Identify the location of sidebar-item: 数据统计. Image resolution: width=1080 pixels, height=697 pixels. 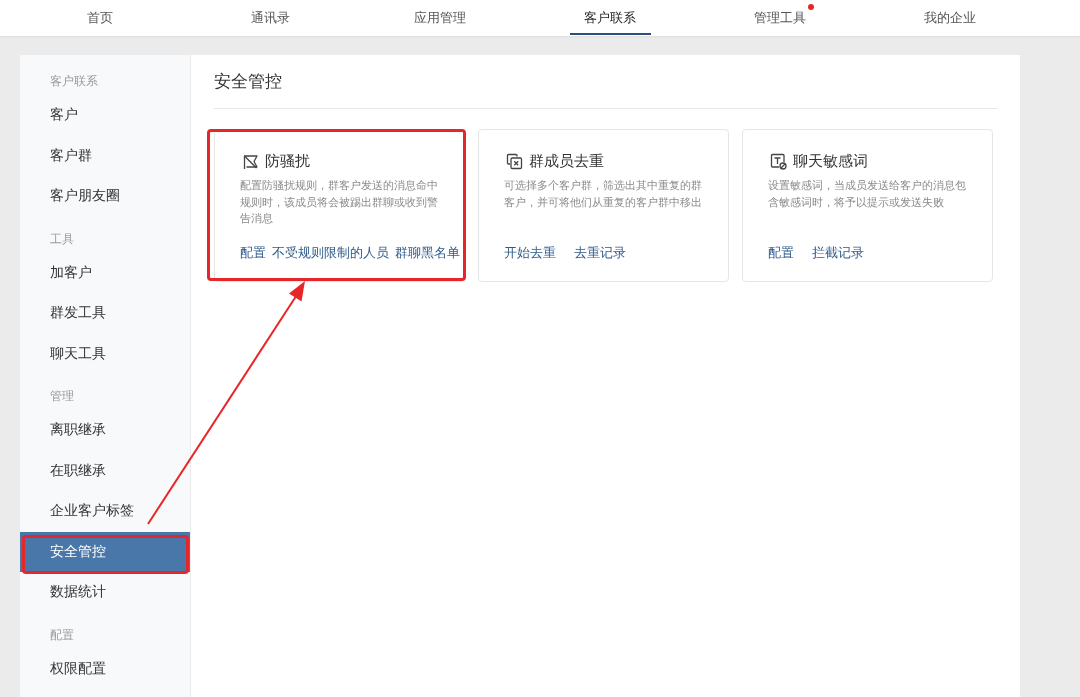
(105, 592).